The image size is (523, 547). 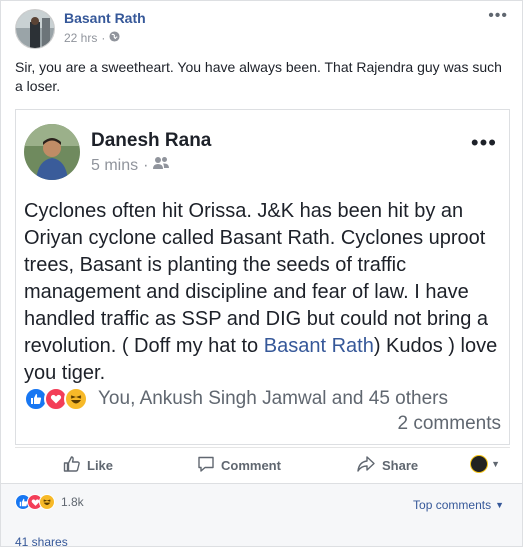 What do you see at coordinates (114, 38) in the screenshot?
I see `globe-icon` at bounding box center [114, 38].